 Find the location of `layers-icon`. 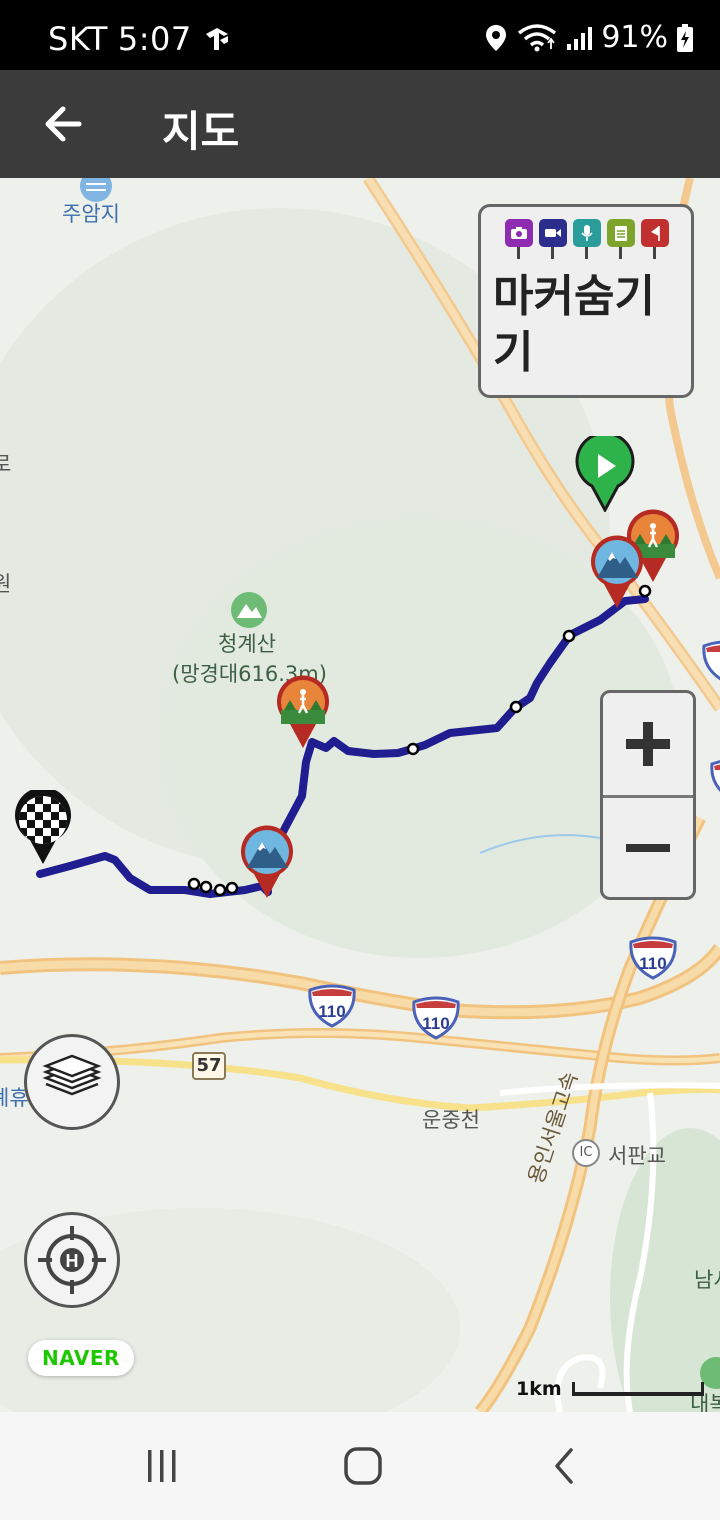

layers-icon is located at coordinates (72, 1075).